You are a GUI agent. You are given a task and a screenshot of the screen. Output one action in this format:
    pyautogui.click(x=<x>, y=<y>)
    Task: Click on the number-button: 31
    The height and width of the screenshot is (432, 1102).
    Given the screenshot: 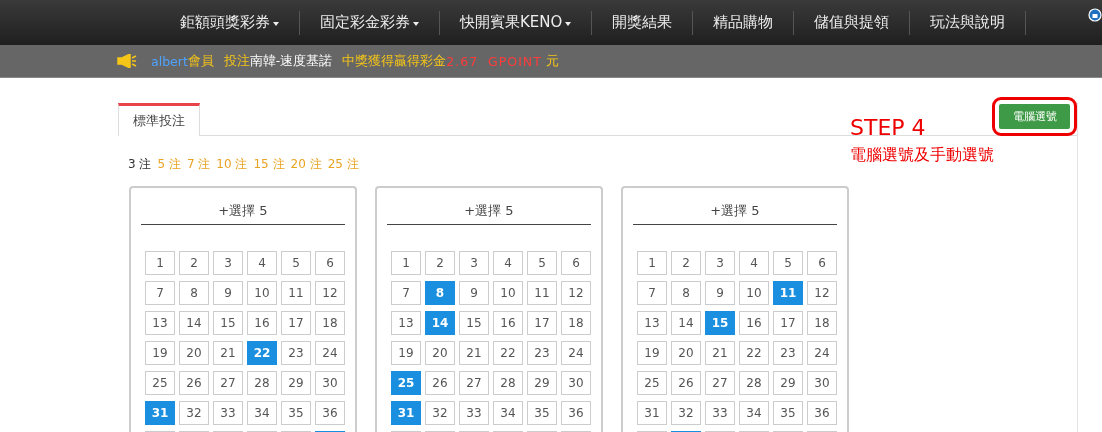 What is the action you would take?
    pyautogui.click(x=652, y=413)
    